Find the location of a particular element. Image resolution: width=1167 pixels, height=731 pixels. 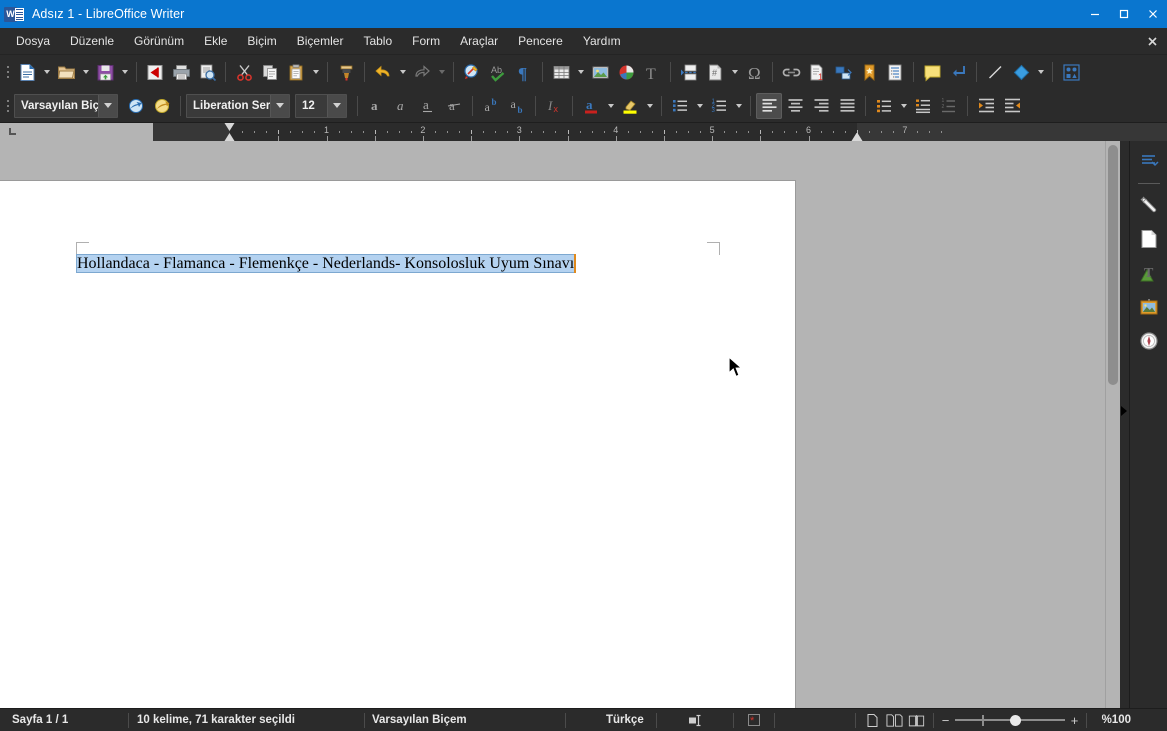

menu-yardim: Yardım is located at coordinates (602, 41).